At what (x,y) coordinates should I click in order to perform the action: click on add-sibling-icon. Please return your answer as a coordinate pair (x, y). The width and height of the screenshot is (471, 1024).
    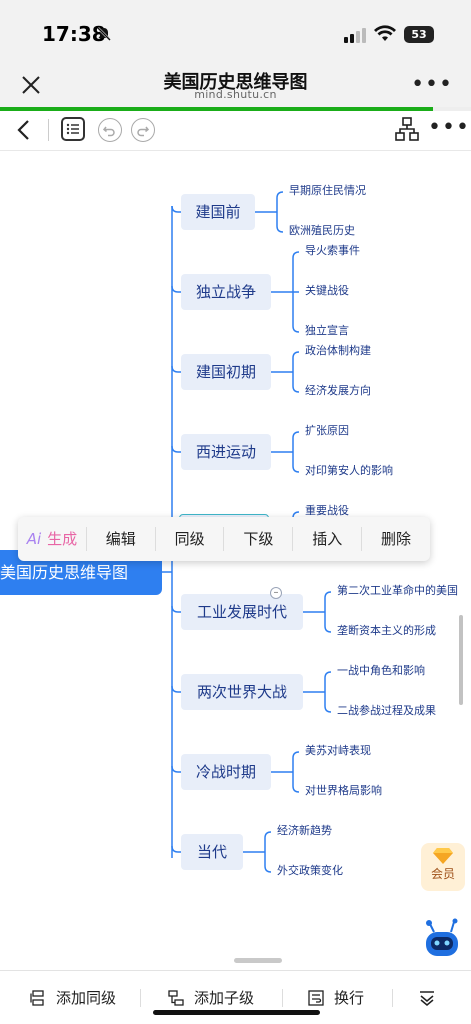
    Looking at the image, I should click on (37, 997).